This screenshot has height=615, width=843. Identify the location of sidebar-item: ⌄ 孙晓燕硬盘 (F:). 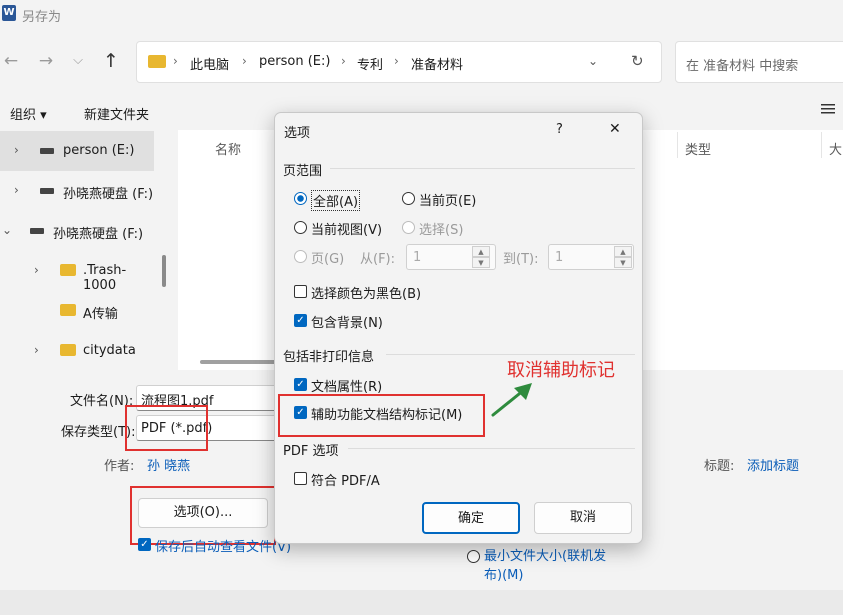
(77, 231).